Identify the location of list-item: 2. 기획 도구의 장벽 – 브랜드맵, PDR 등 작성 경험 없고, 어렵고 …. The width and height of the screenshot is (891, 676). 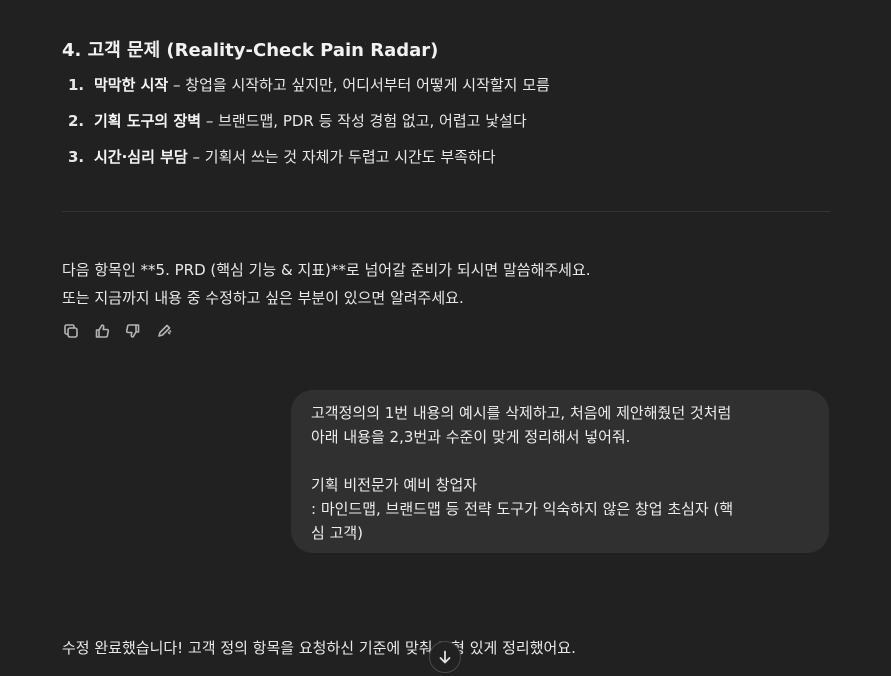
(309, 128).